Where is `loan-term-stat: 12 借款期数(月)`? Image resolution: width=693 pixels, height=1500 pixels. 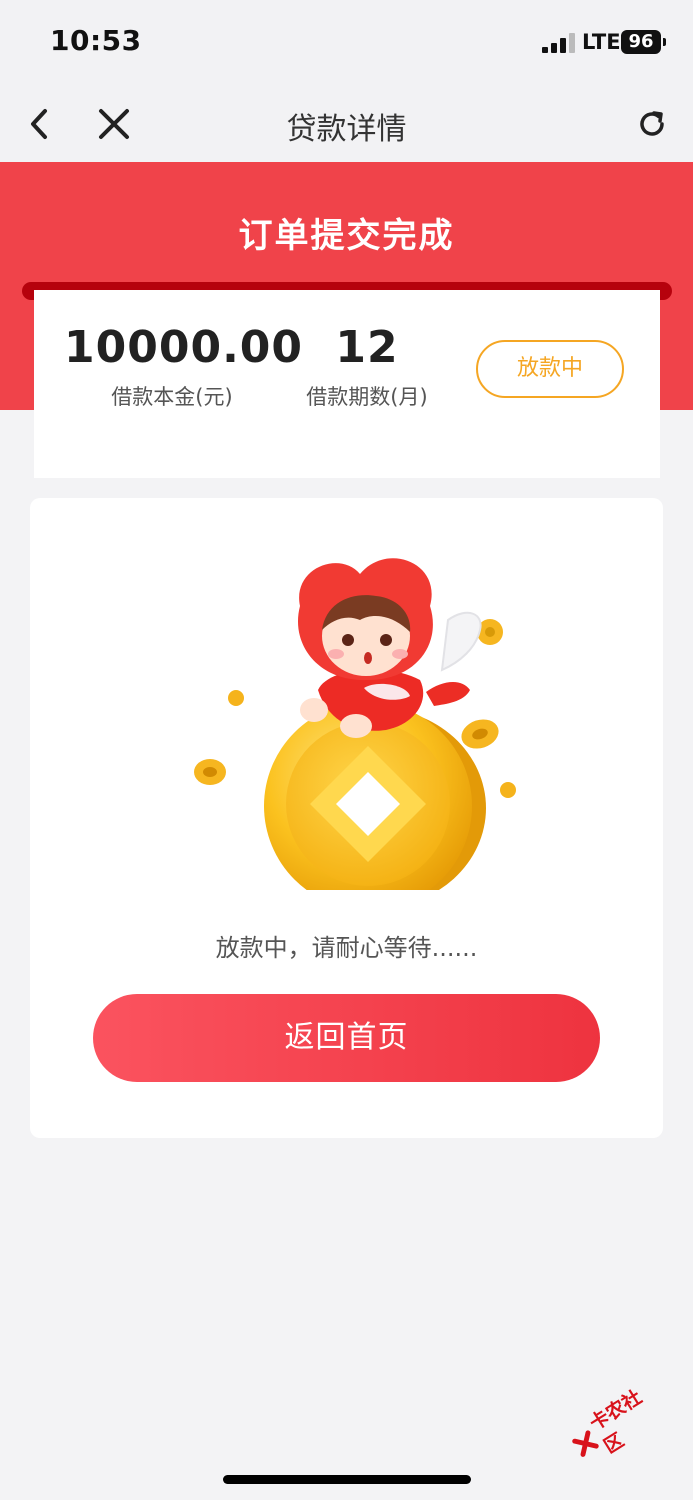 loan-term-stat: 12 借款期数(月) is located at coordinates (367, 366).